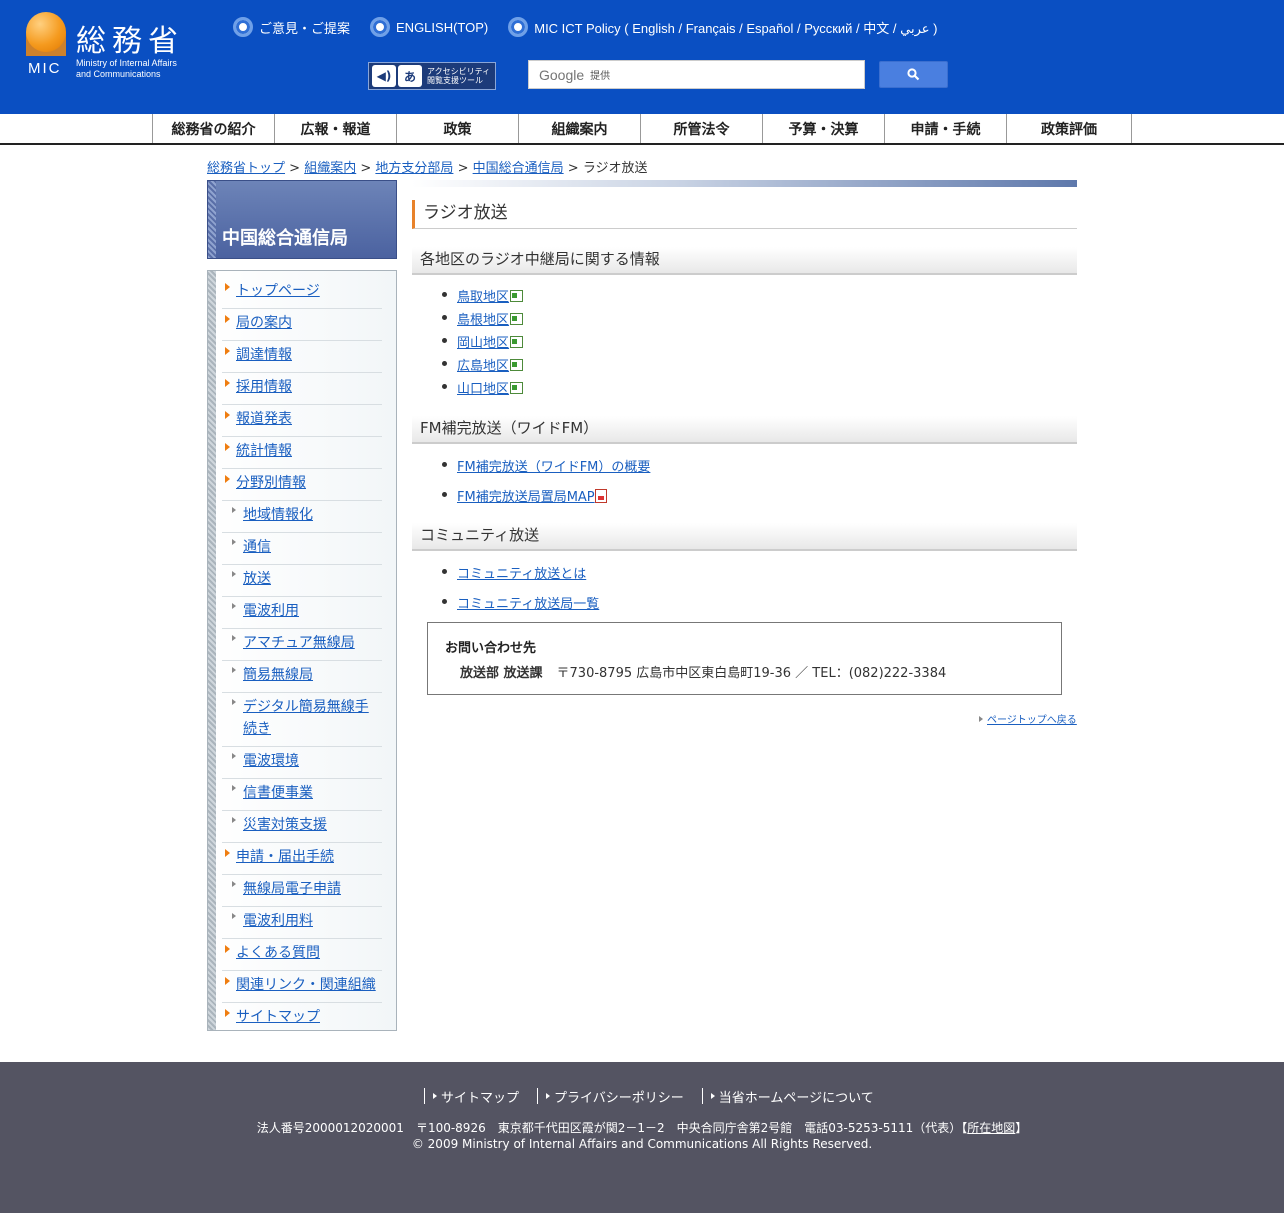  I want to click on sidebar-subitem-radio-fee: 電波利用料, so click(302, 923).